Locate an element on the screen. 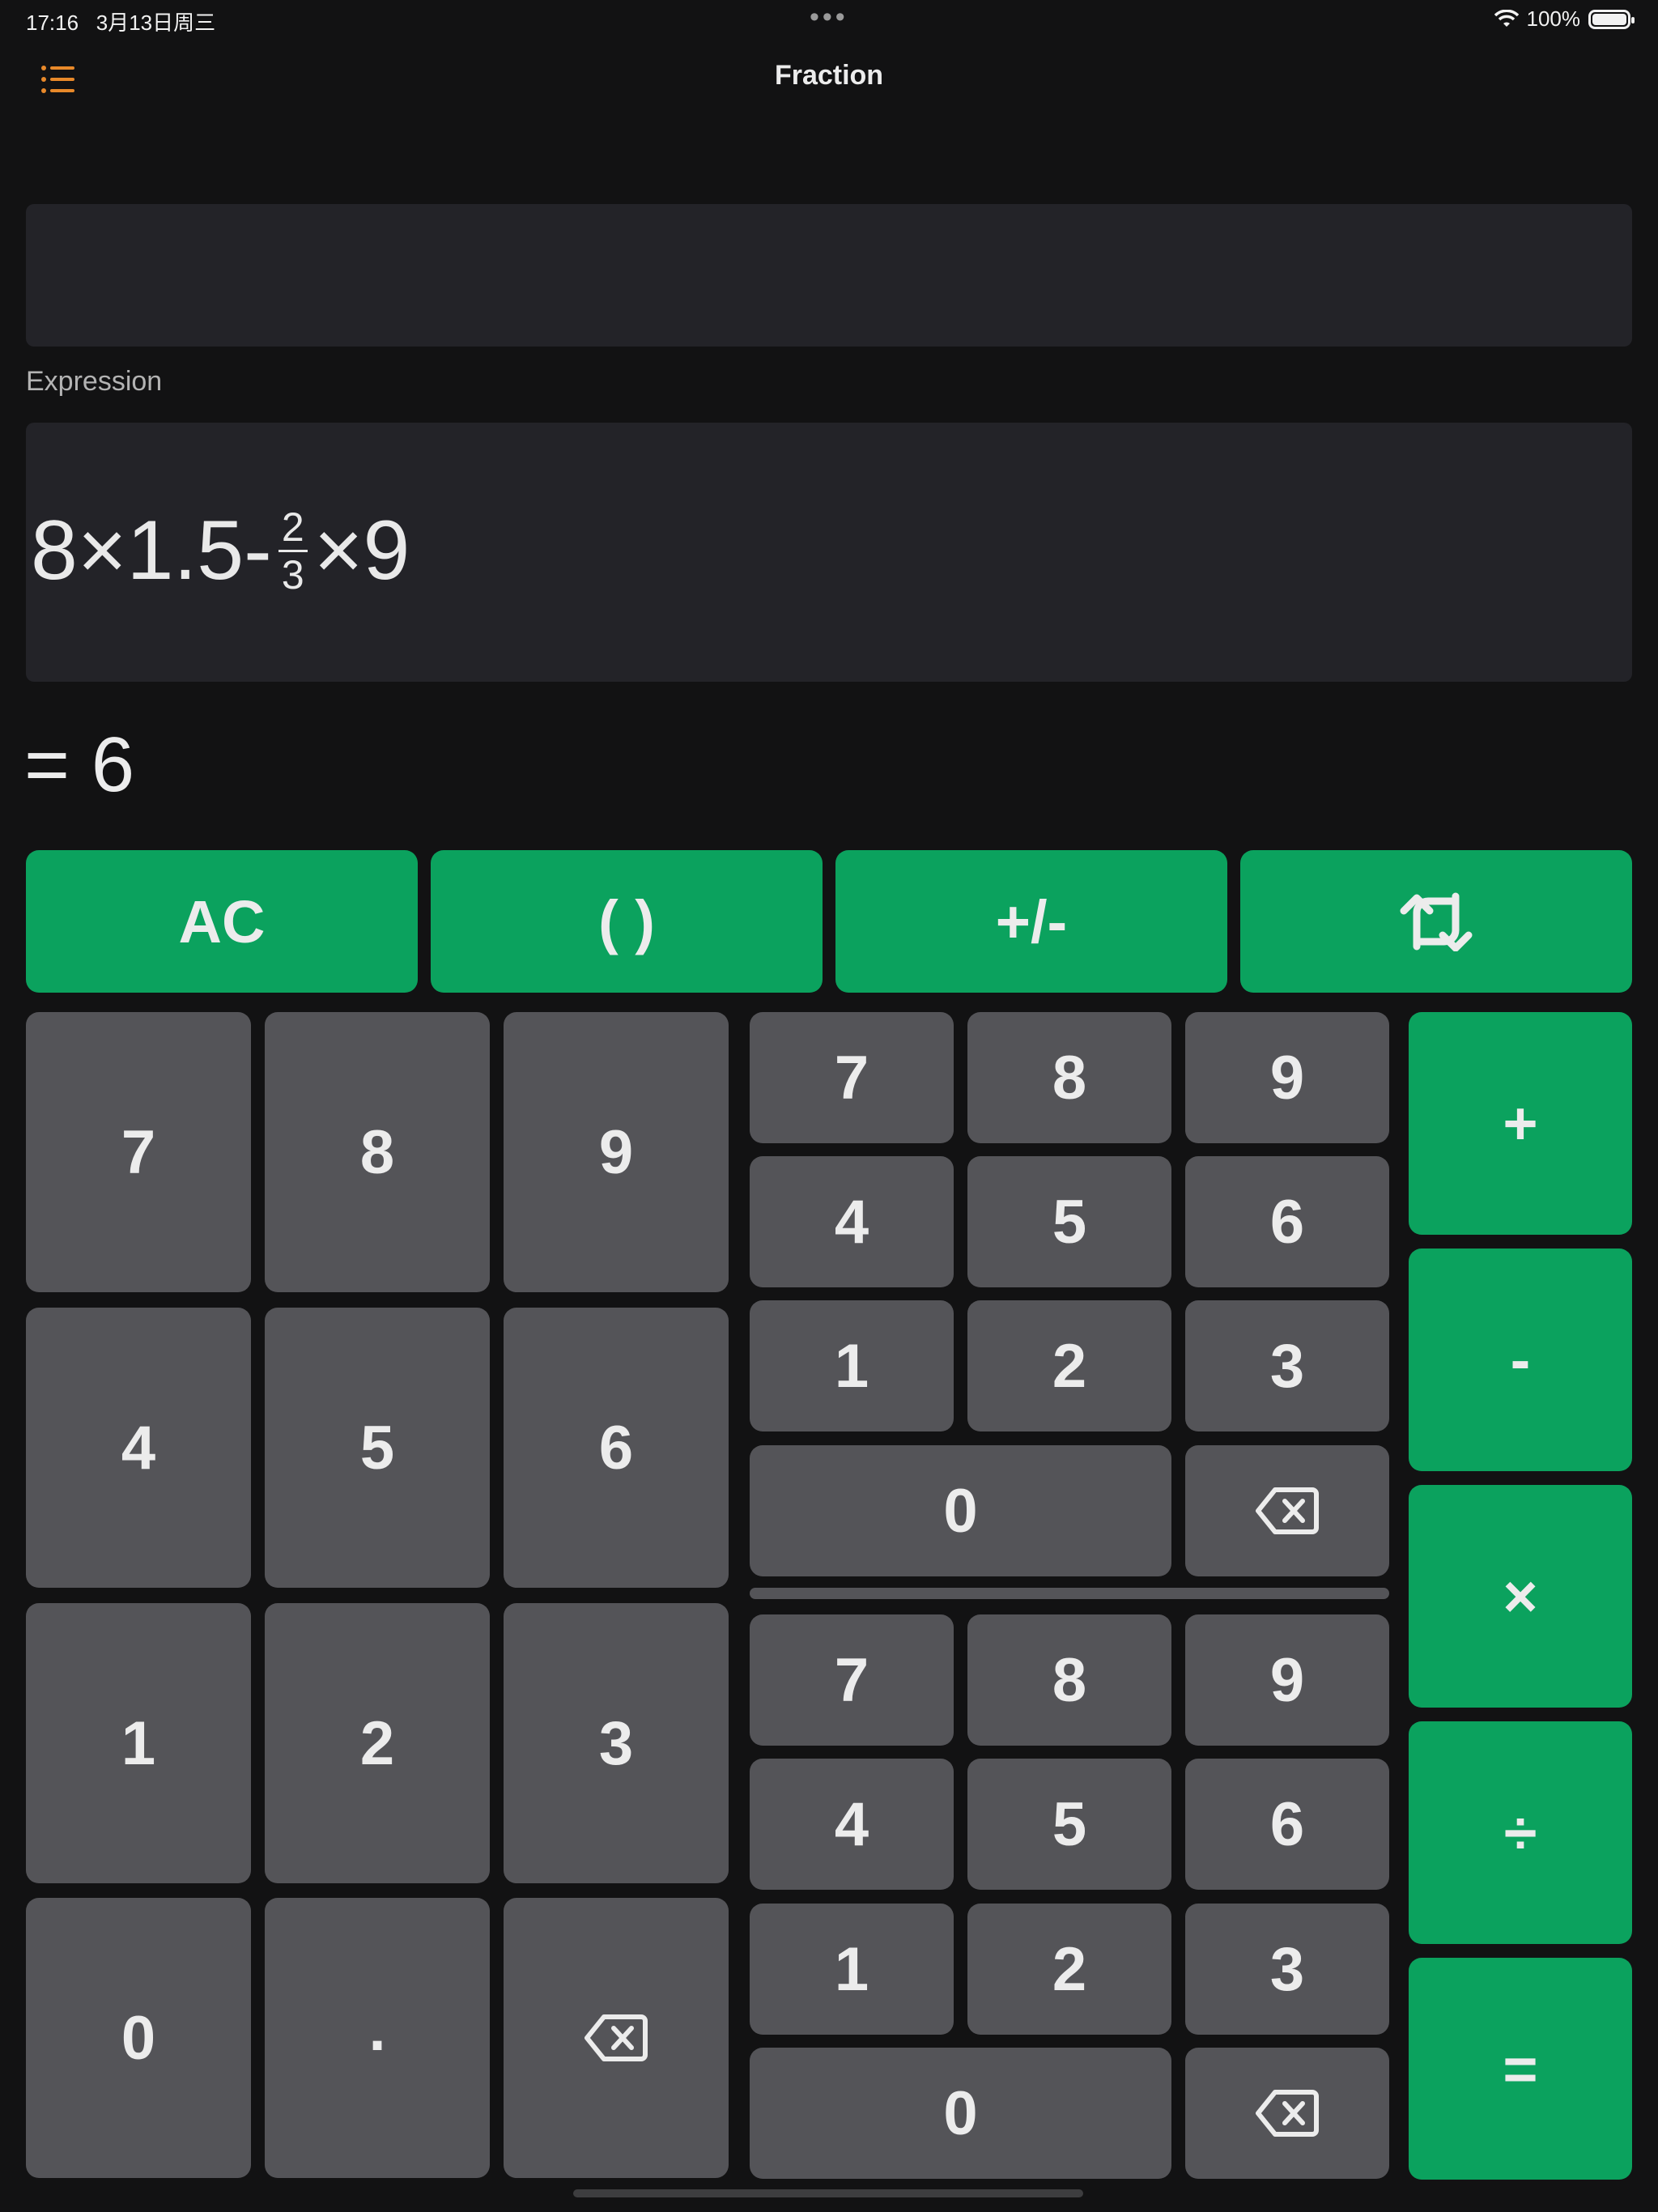 This screenshot has height=2212, width=1658. sign-toggle-button: +/- is located at coordinates (1031, 921).